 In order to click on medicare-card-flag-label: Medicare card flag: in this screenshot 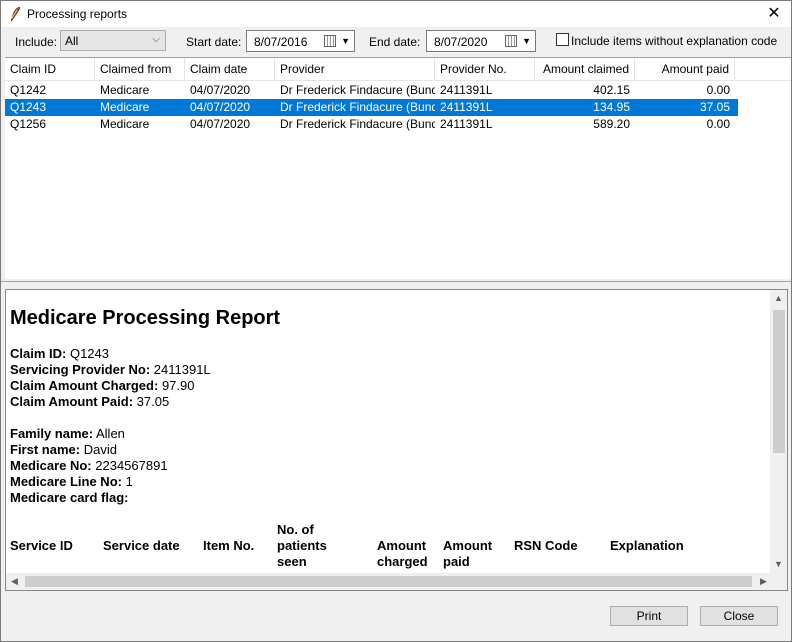, I will do `click(69, 497)`.